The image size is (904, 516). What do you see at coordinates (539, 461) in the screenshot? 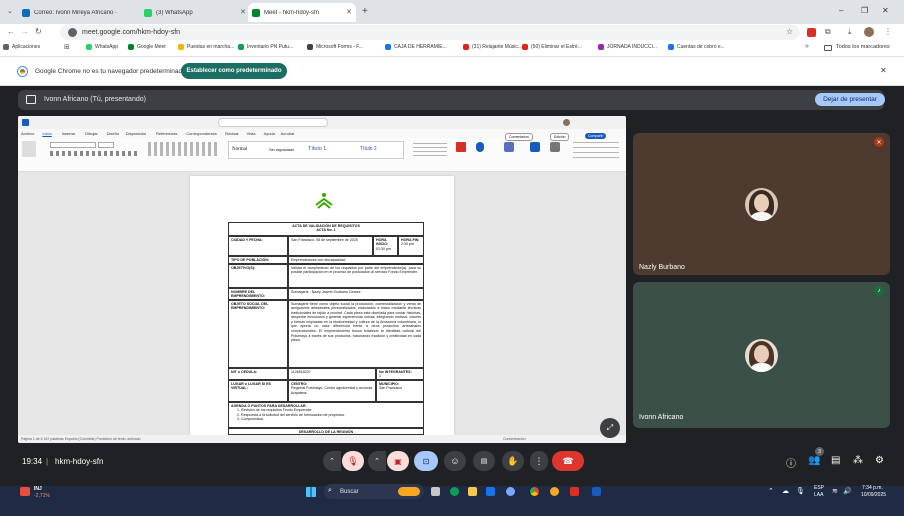
I see `more-options-button: ⋮` at bounding box center [539, 461].